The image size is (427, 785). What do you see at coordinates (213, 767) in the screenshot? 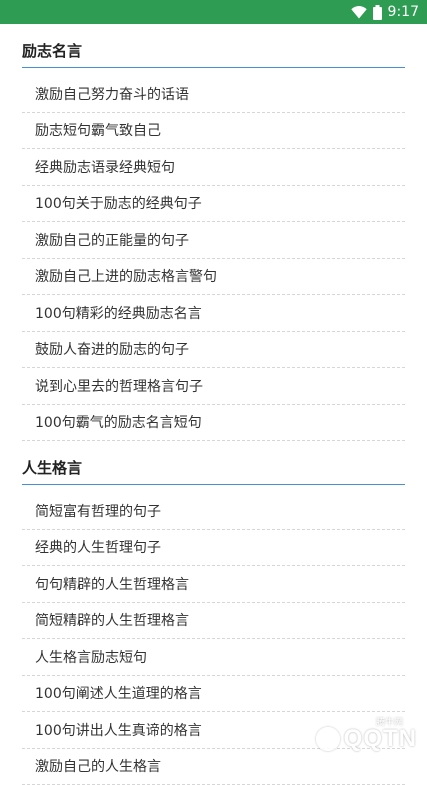
I see `list-item: 激励自己的人生格言` at bounding box center [213, 767].